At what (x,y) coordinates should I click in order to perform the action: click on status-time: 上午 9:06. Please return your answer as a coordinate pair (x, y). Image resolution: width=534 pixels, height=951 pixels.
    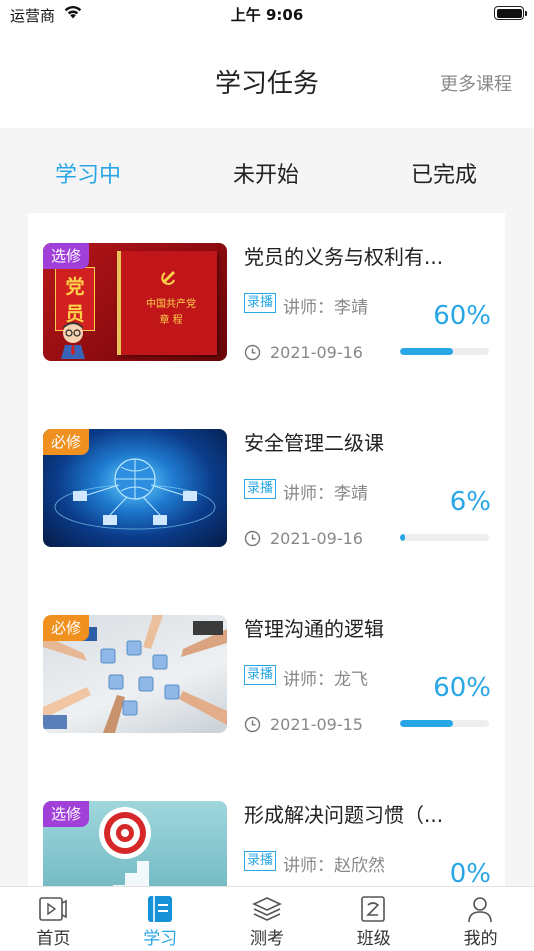
    Looking at the image, I should click on (267, 15).